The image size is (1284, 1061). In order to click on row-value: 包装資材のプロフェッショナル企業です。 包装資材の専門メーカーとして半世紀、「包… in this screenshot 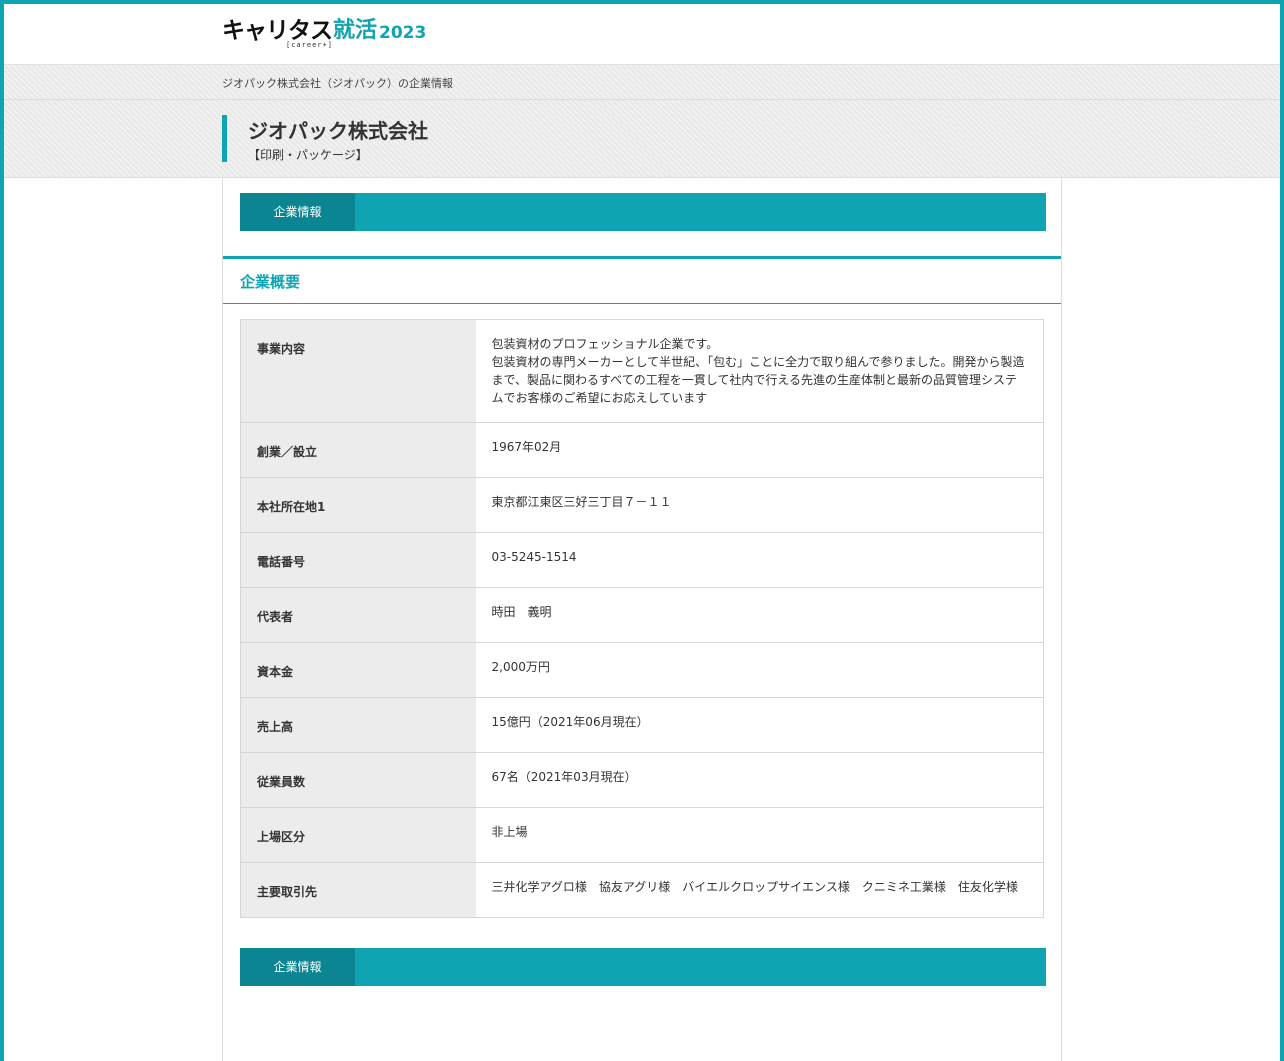, I will do `click(759, 371)`.